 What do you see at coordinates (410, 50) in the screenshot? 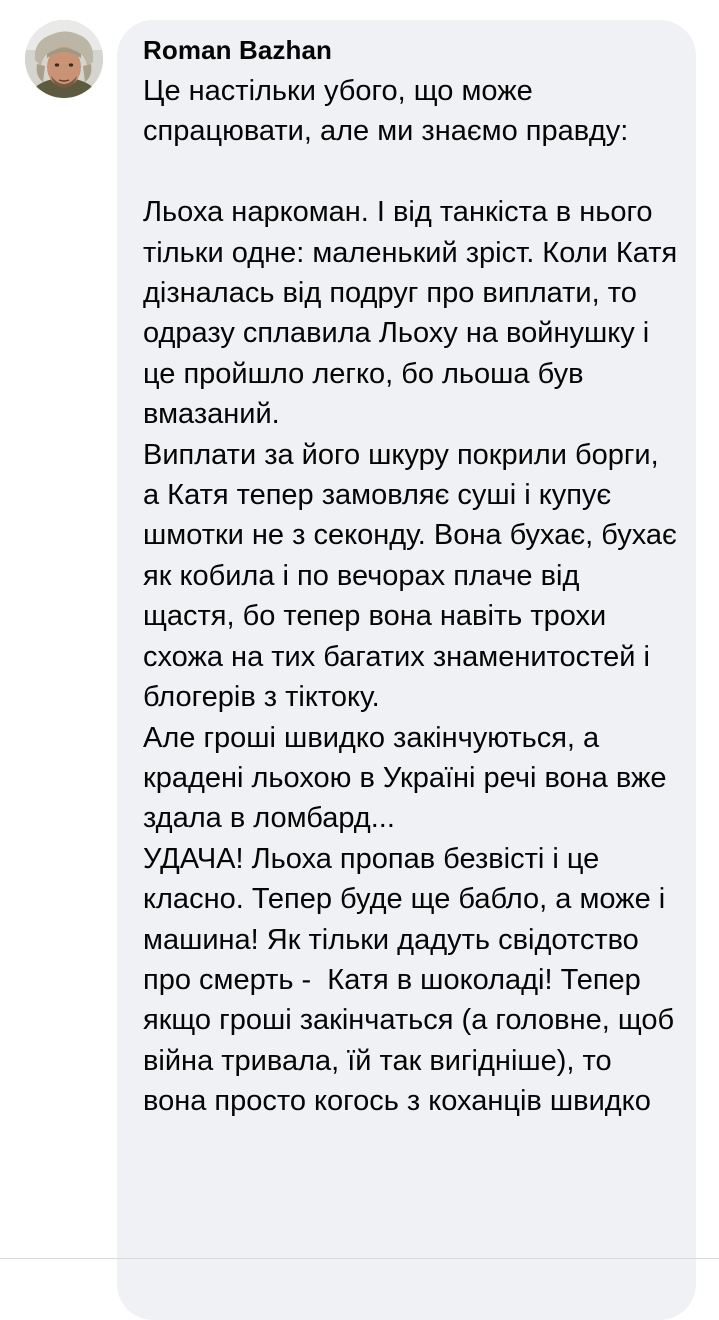
I see `comment-author-name: Roman Bazhan` at bounding box center [410, 50].